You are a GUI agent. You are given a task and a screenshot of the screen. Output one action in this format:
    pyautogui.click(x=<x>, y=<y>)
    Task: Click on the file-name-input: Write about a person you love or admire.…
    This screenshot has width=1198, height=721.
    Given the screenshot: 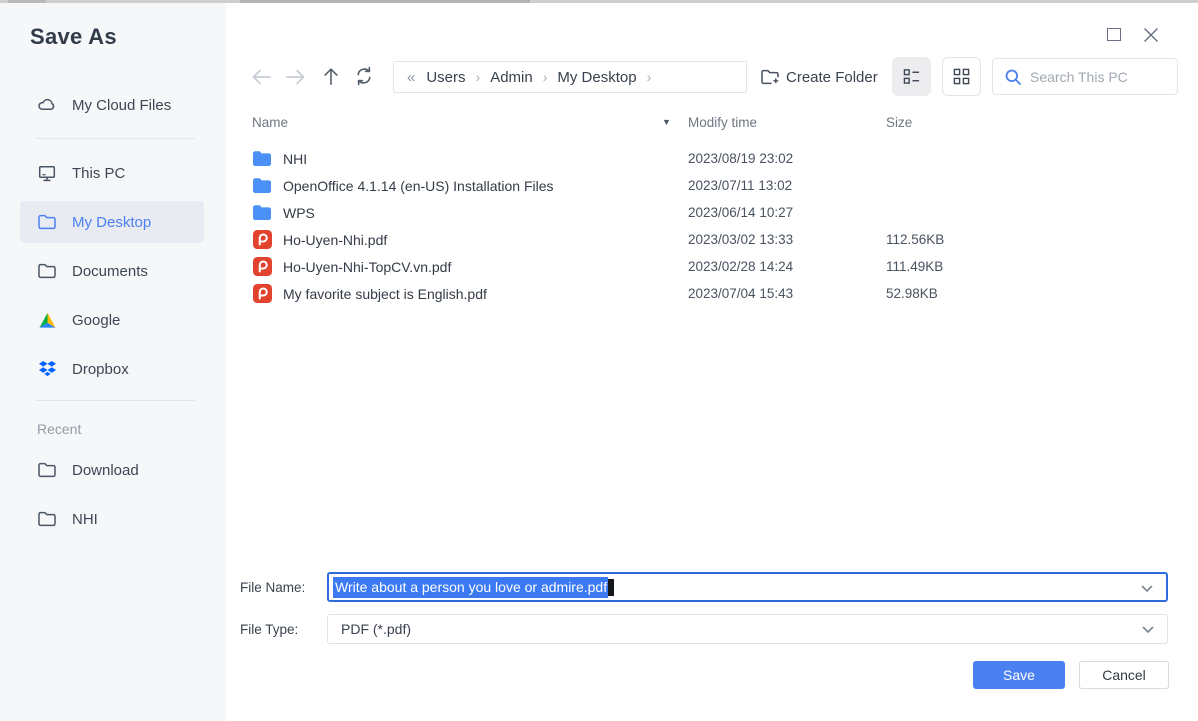 What is the action you would take?
    pyautogui.click(x=747, y=587)
    